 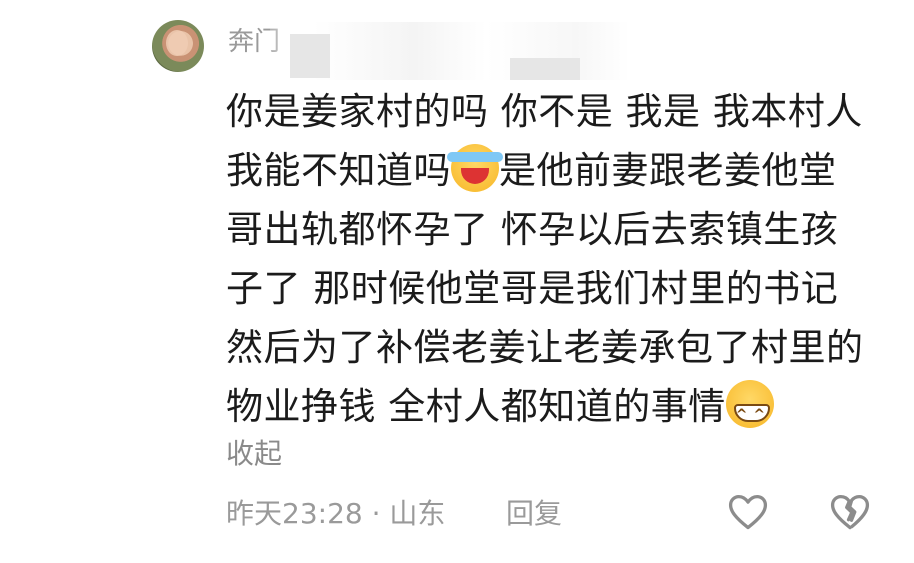 I want to click on comment-time: 昨天23:28, so click(x=294, y=513).